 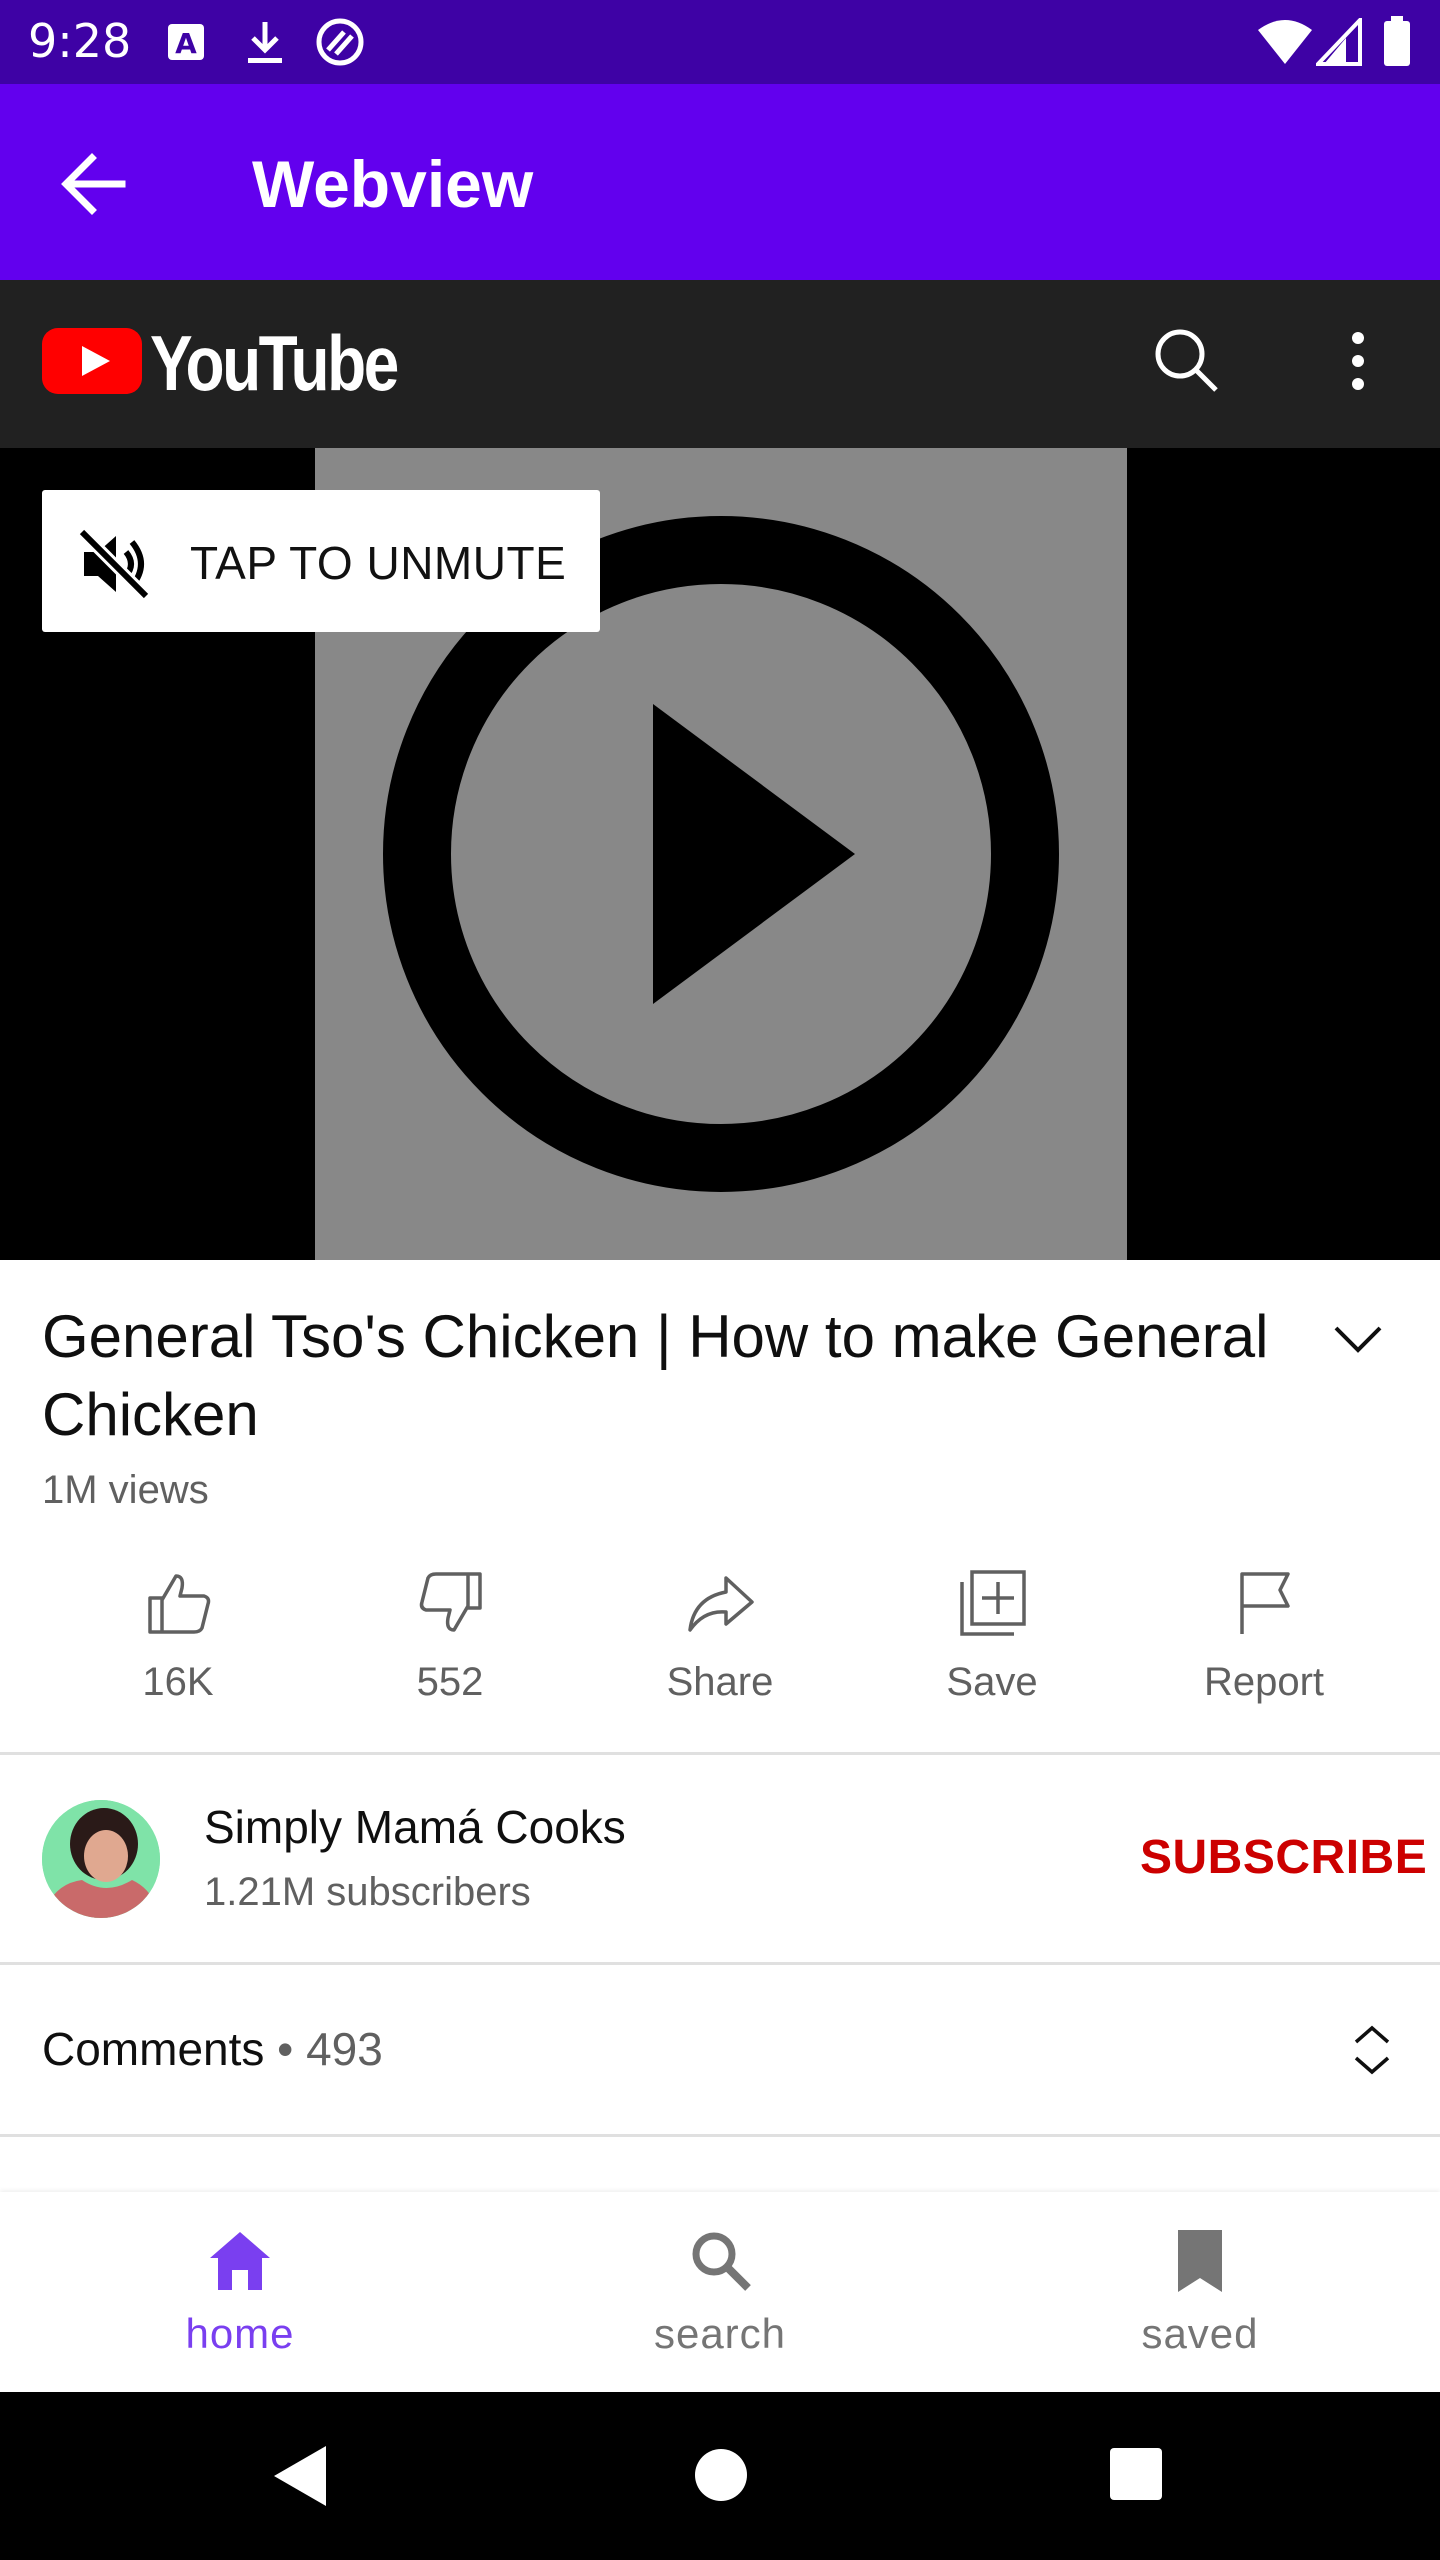 I want to click on avatar, so click(x=101, y=1859).